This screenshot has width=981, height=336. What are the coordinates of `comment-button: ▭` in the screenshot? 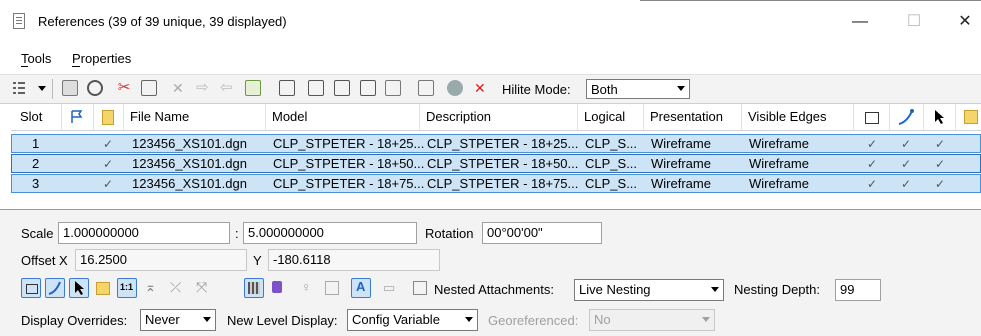 It's located at (390, 288).